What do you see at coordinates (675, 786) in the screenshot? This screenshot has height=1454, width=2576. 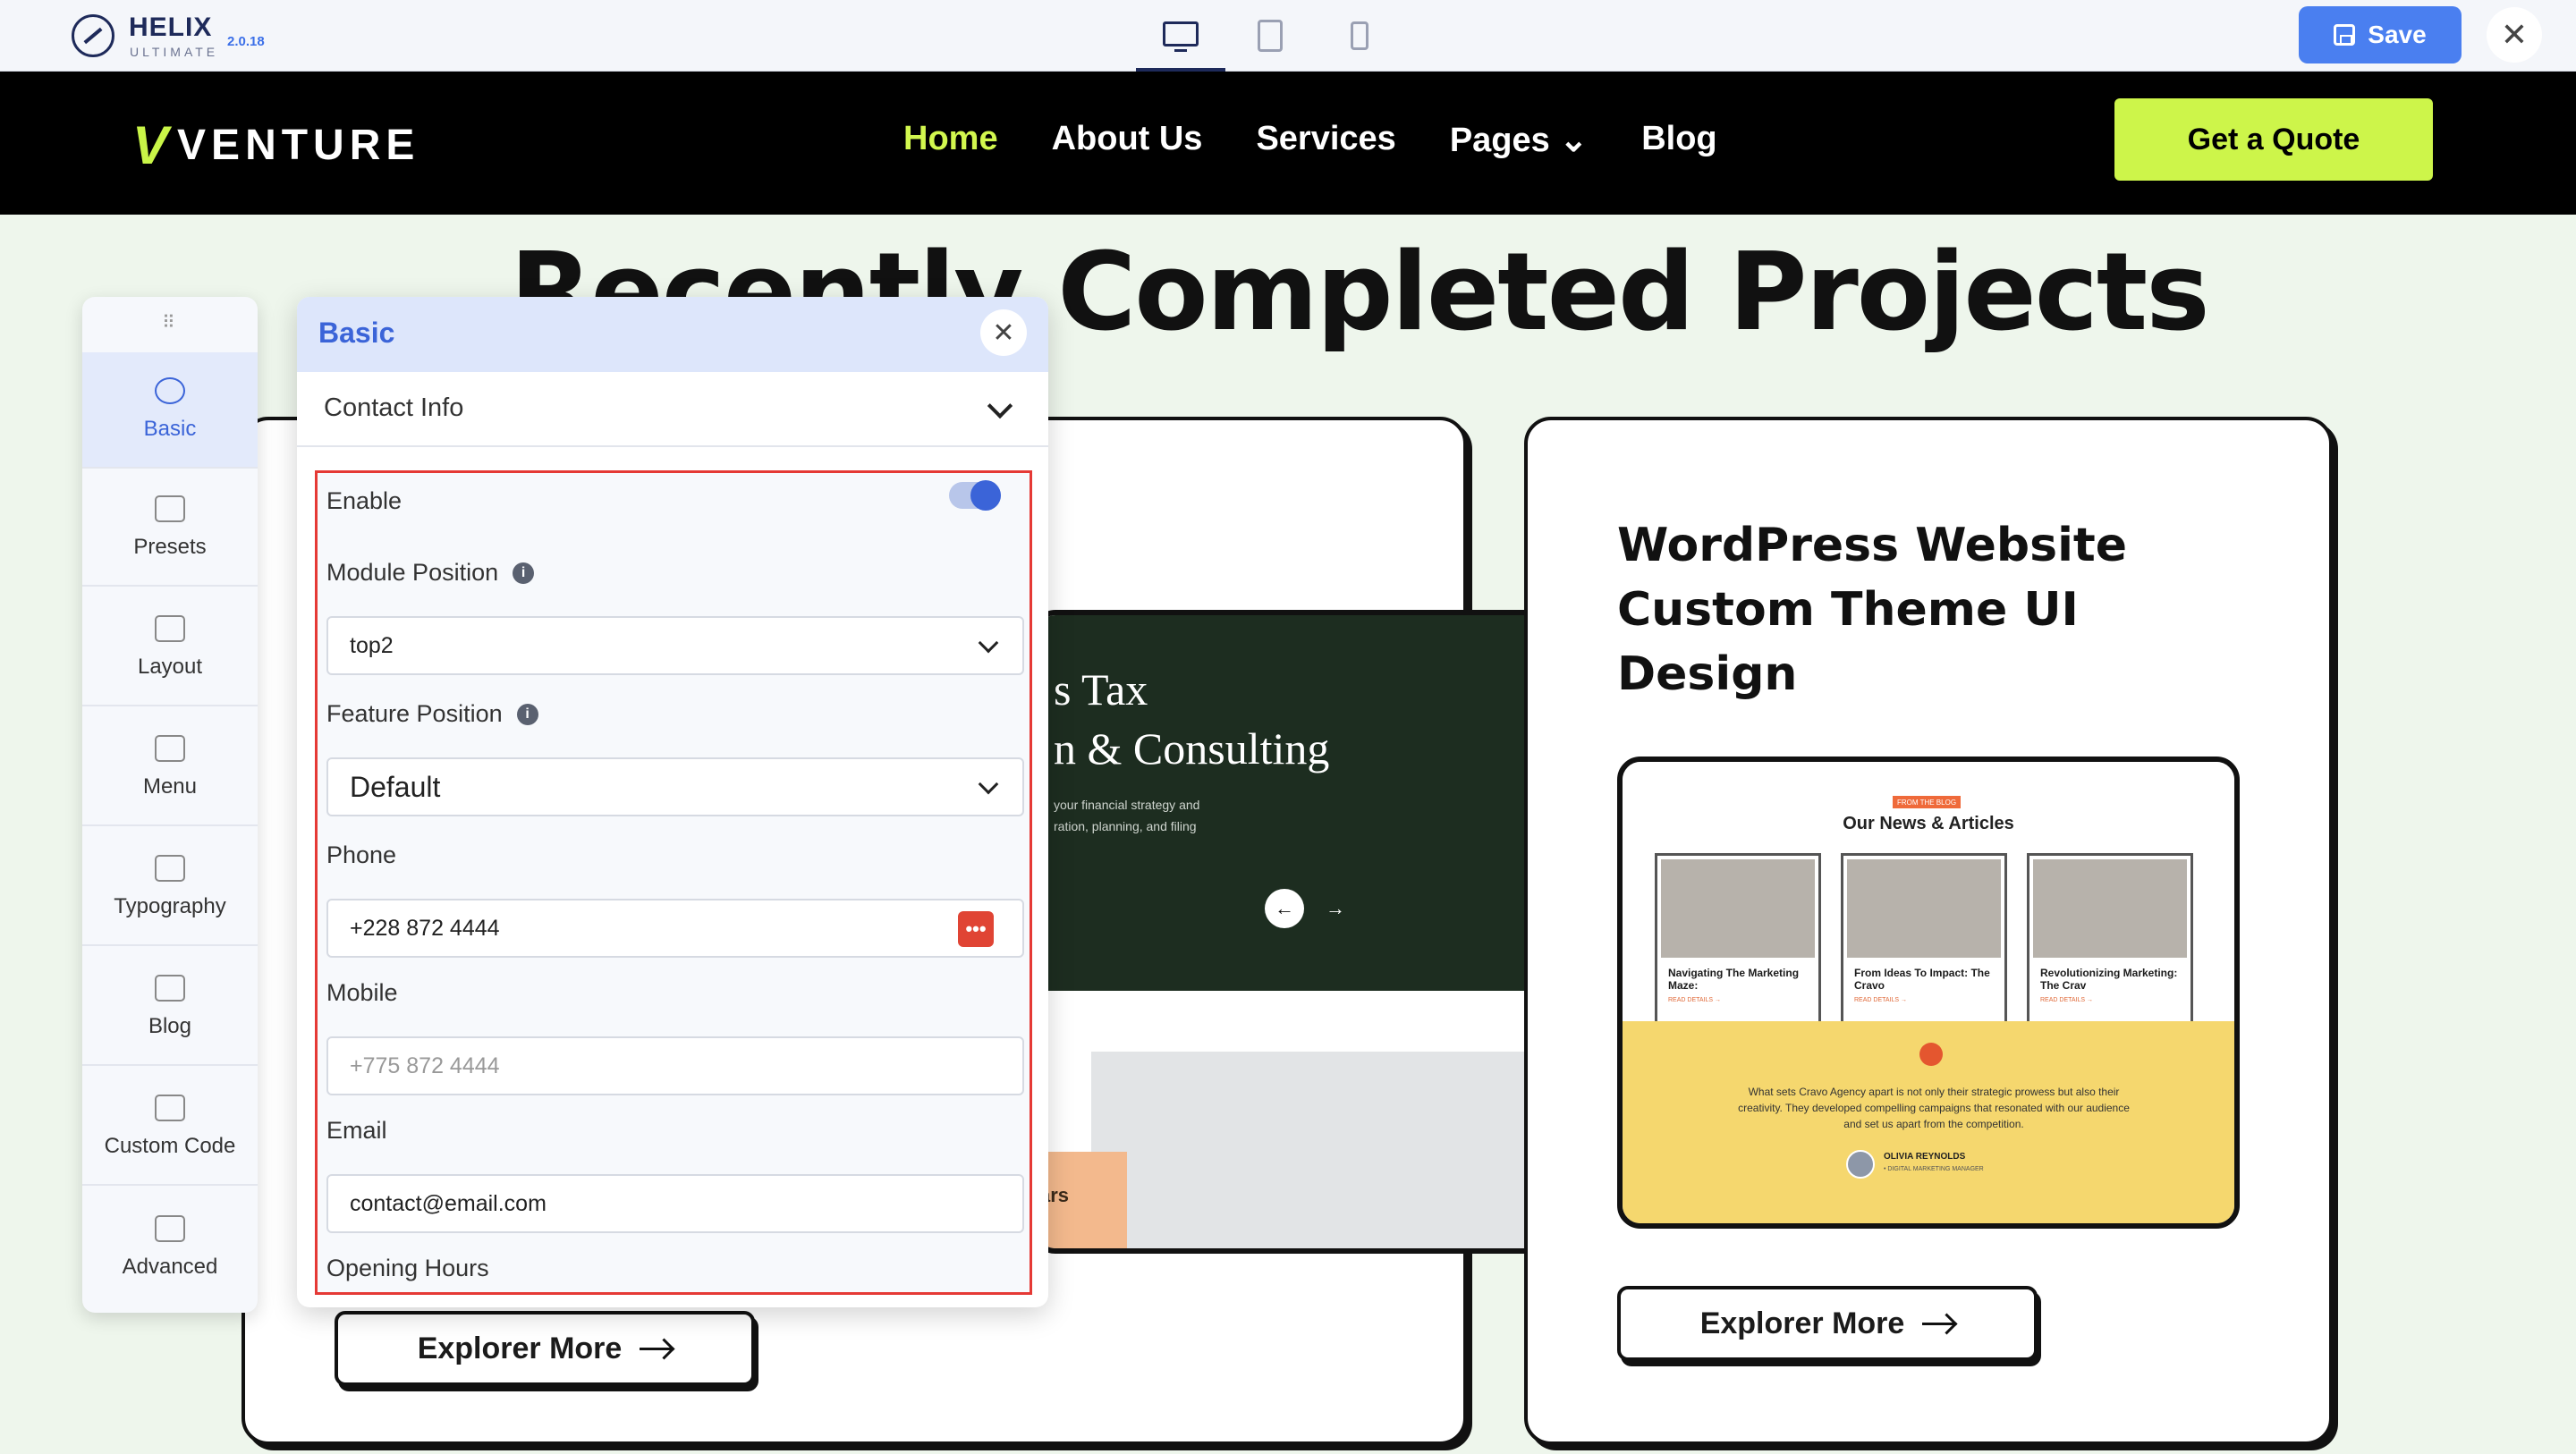 I see `feature-position-select: Default` at bounding box center [675, 786].